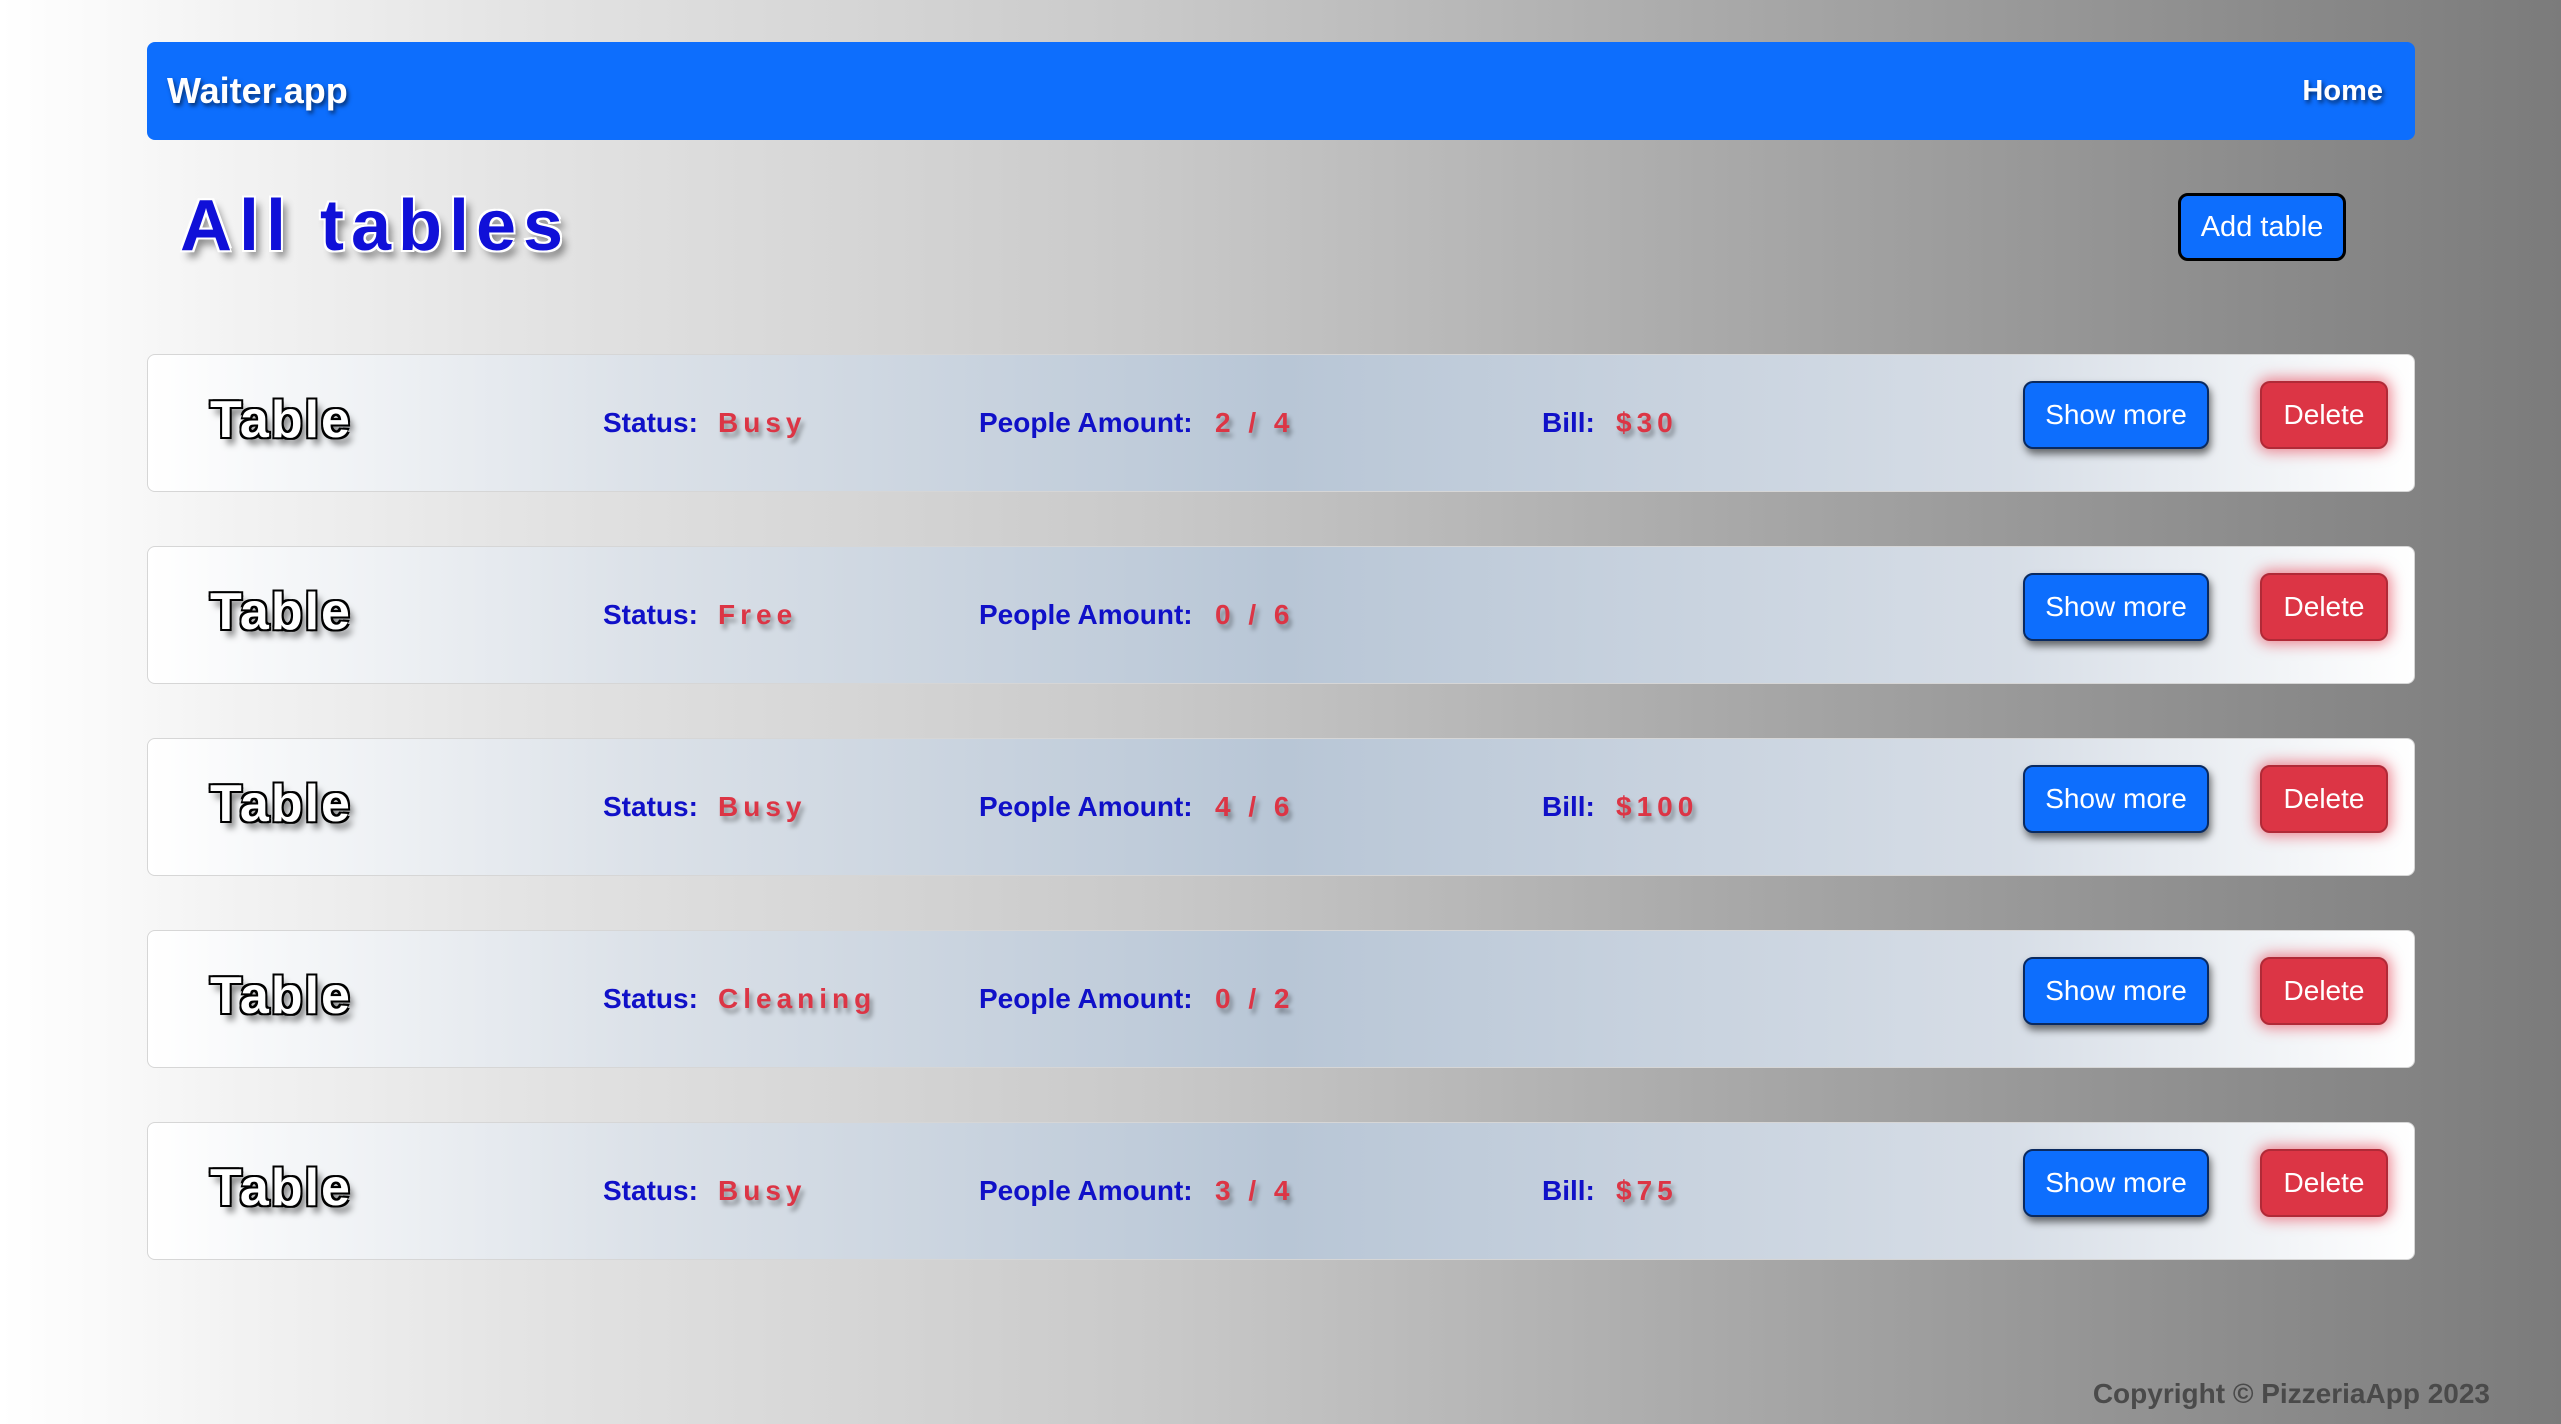 The image size is (2561, 1424). What do you see at coordinates (2342, 91) in the screenshot?
I see `nav-home-link: Home` at bounding box center [2342, 91].